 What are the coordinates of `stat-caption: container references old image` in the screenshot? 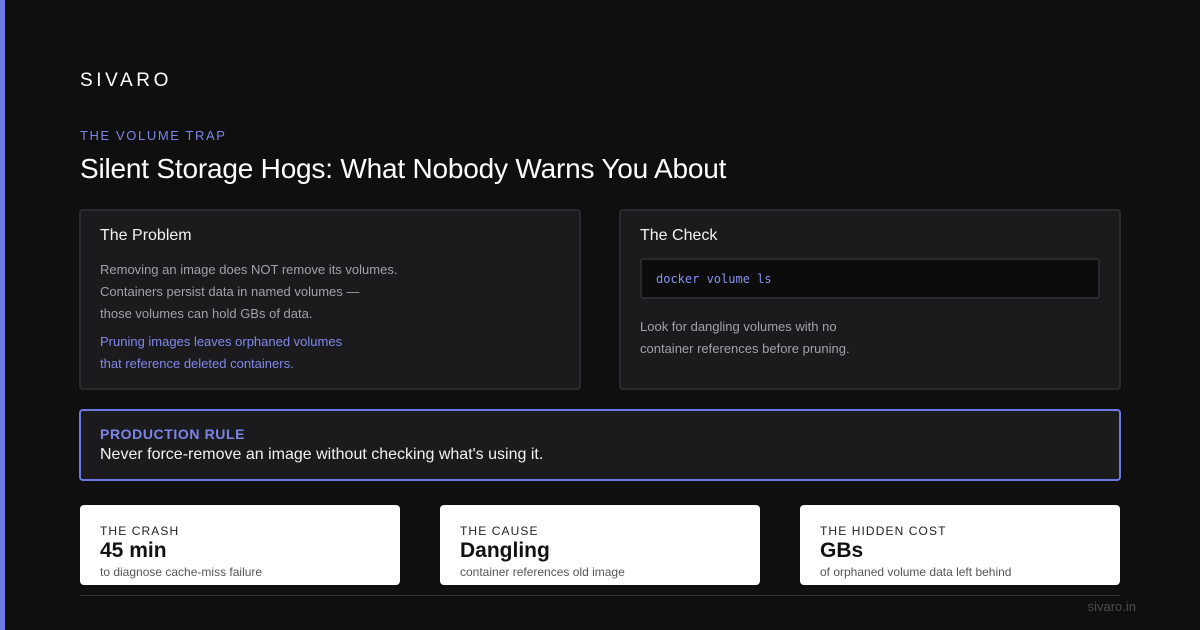 It's located at (542, 572).